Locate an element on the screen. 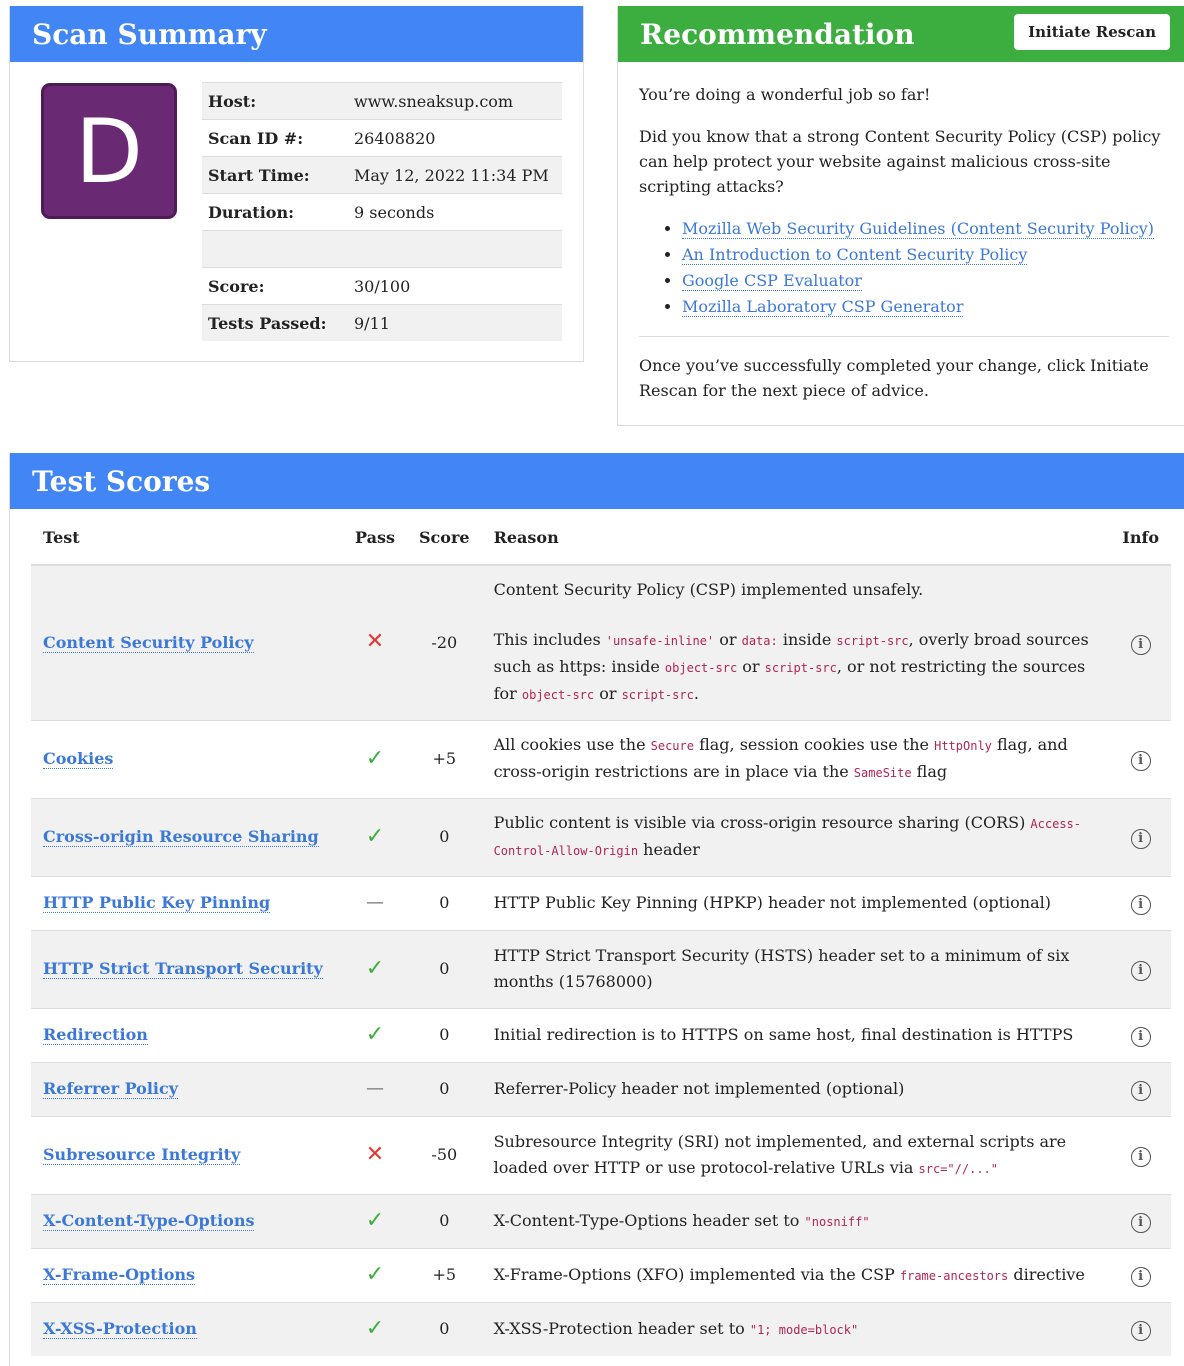  test-link: X-Frame-Options is located at coordinates (119, 1275).